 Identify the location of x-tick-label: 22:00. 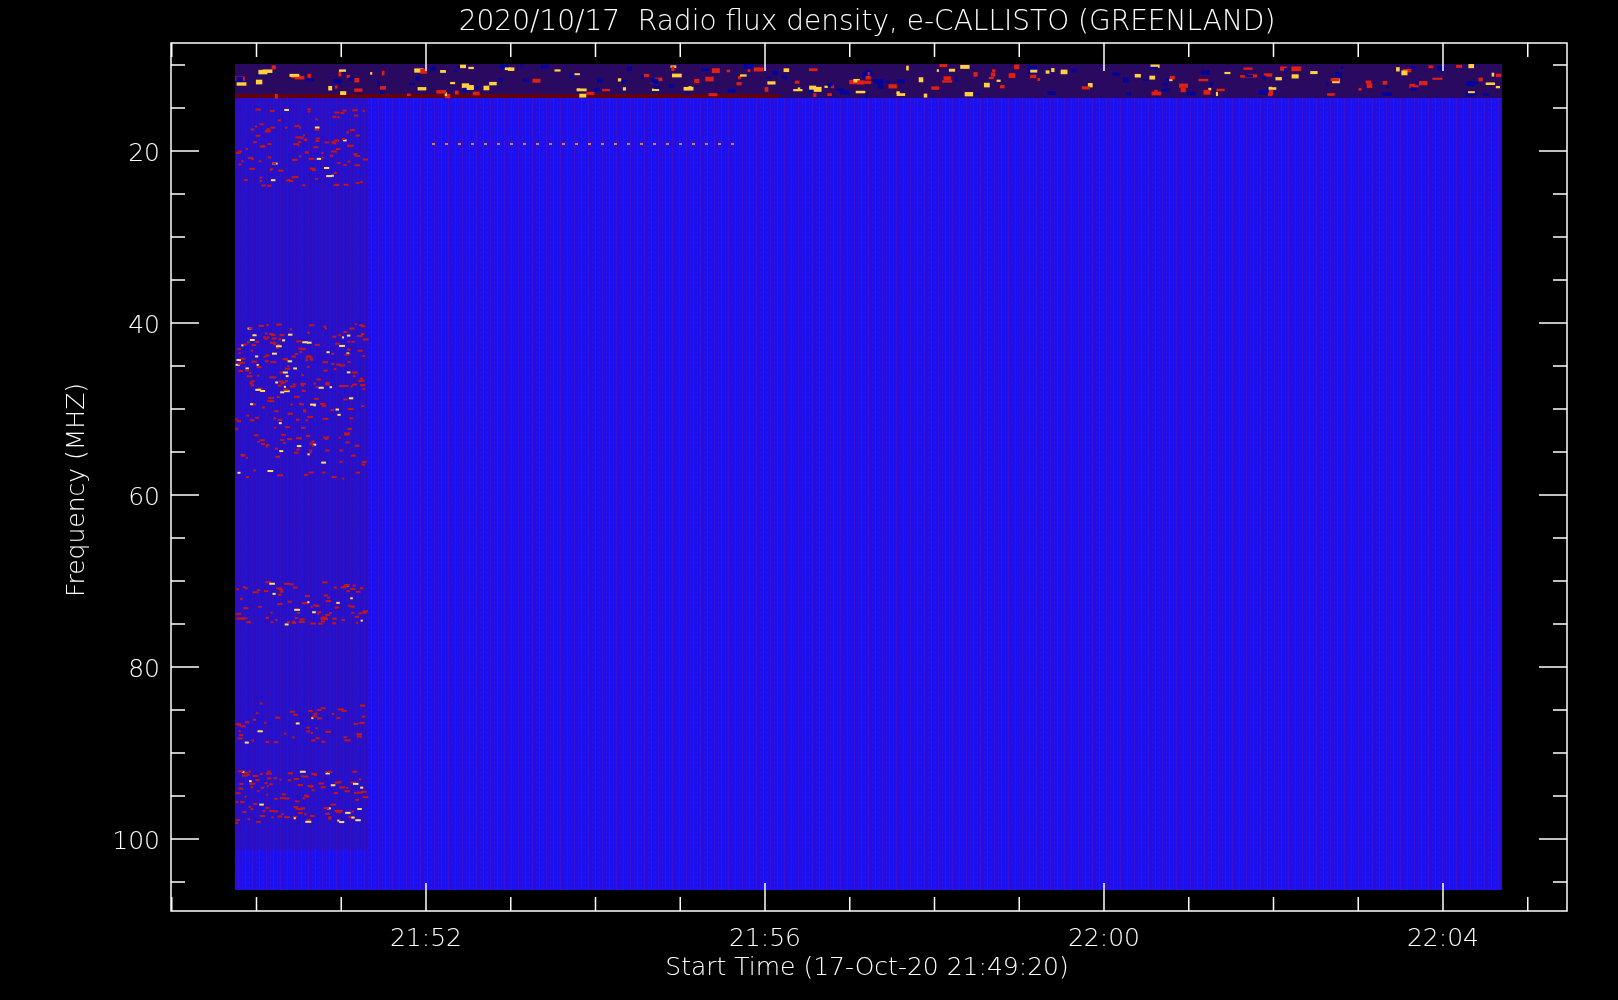
(1104, 937).